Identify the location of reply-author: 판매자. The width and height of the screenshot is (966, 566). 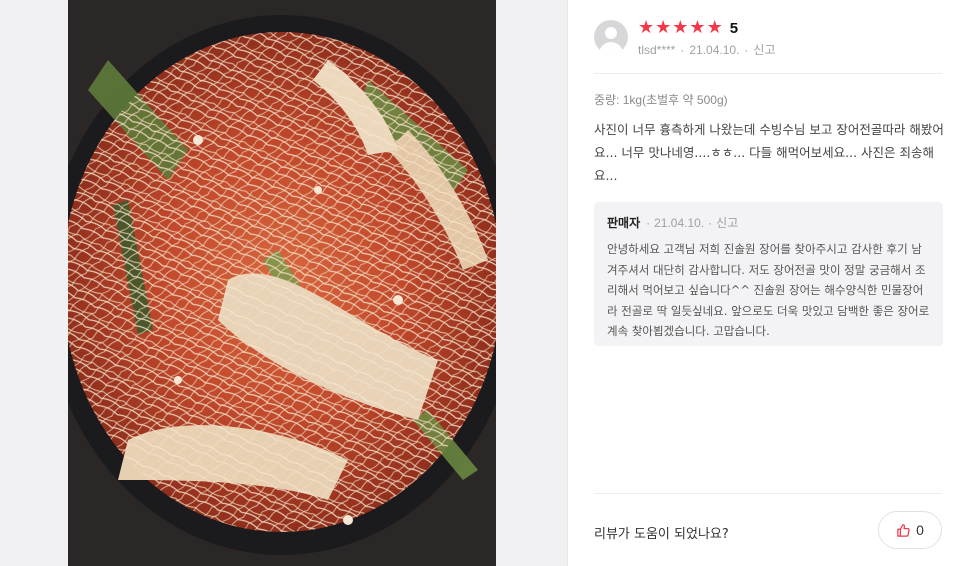
(624, 223).